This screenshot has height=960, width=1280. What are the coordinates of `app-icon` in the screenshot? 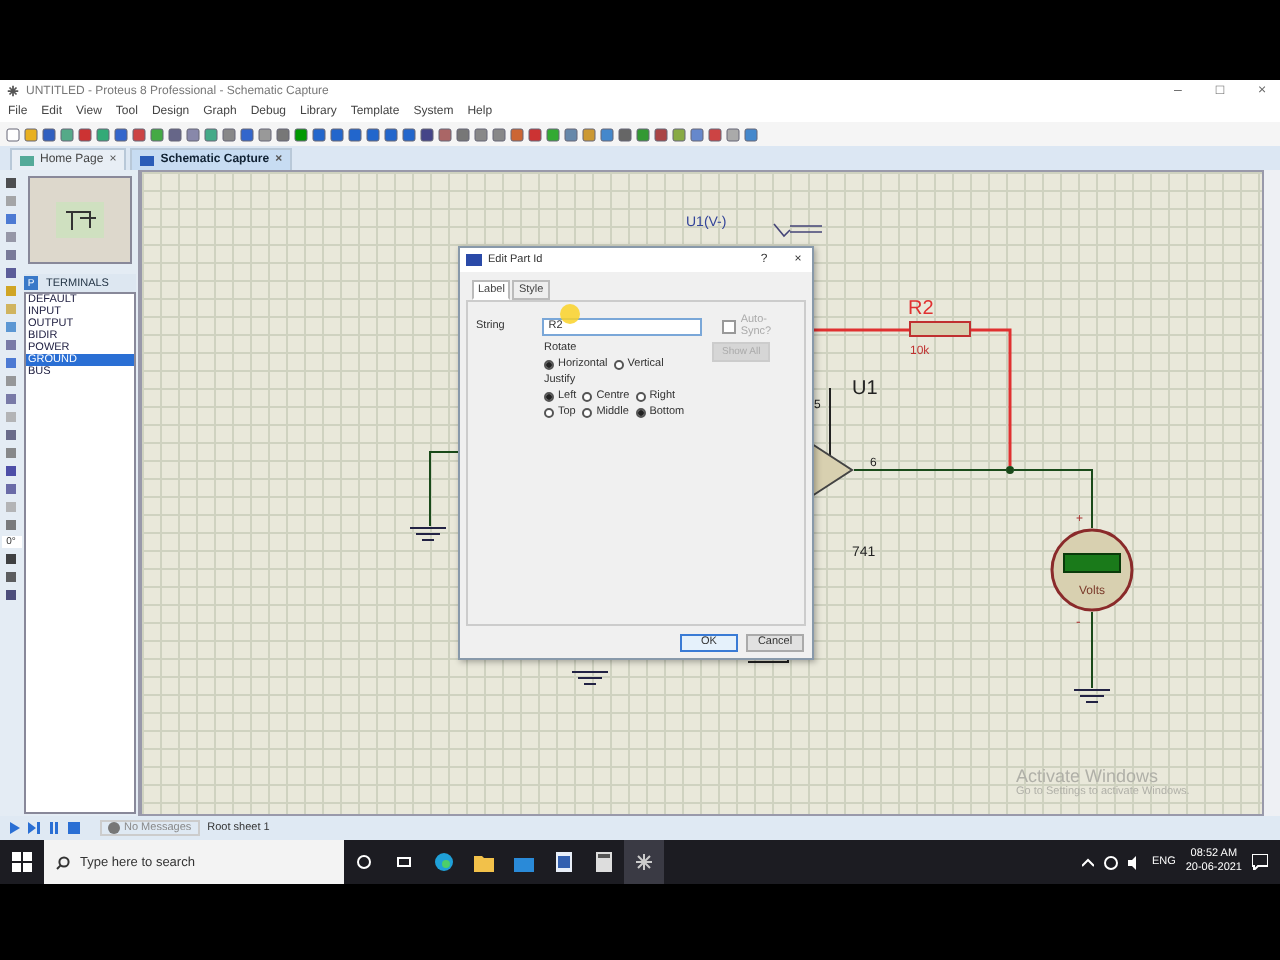 It's located at (13, 91).